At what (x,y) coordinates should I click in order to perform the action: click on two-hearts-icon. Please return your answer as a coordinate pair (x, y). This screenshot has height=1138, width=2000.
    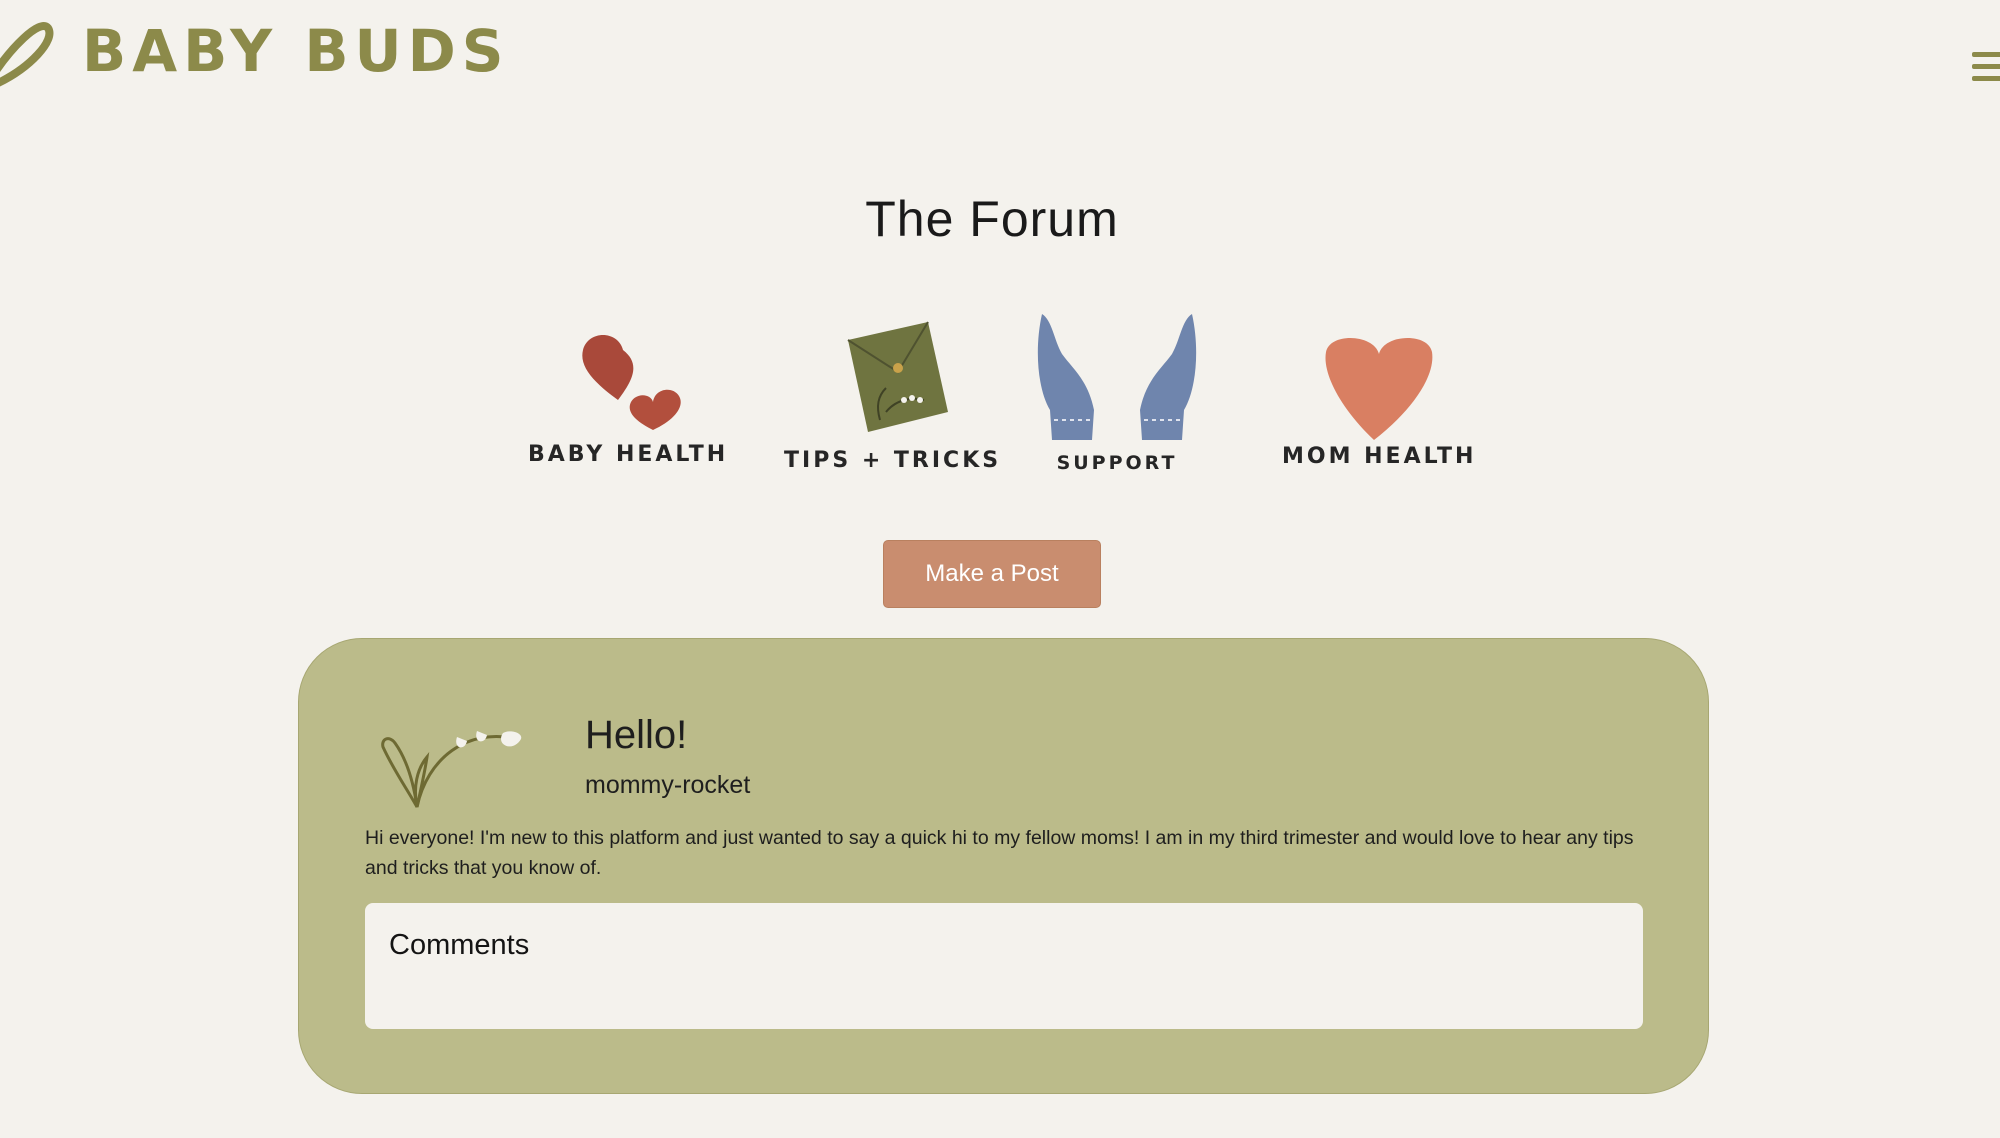
    Looking at the image, I should click on (631, 382).